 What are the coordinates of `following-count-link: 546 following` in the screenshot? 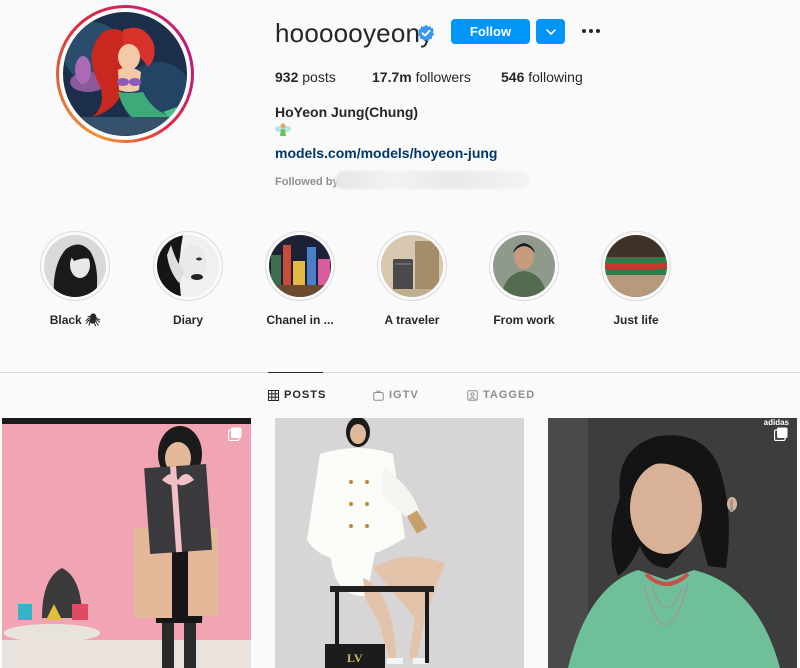 It's located at (542, 77).